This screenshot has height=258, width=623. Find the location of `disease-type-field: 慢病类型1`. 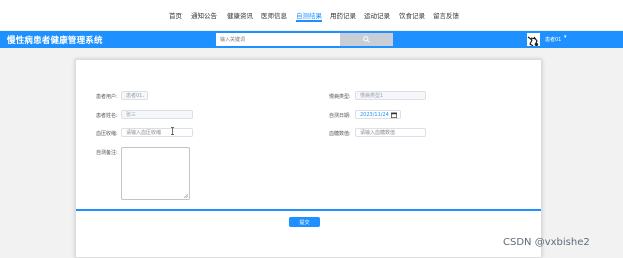

disease-type-field: 慢病类型1 is located at coordinates (390, 95).